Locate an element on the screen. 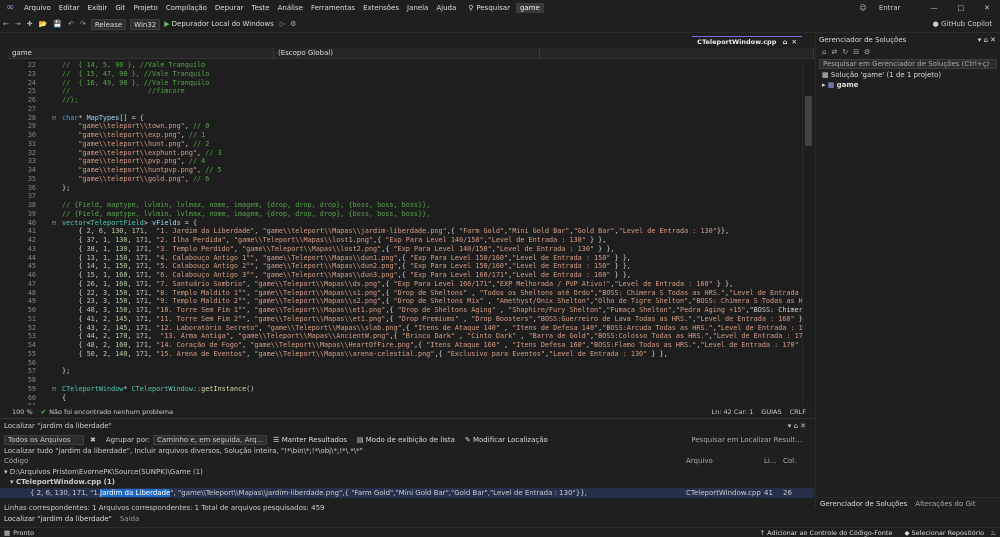 Image resolution: width=1000 pixels, height=537 pixels. col-file-header: Arquivo is located at coordinates (699, 461).